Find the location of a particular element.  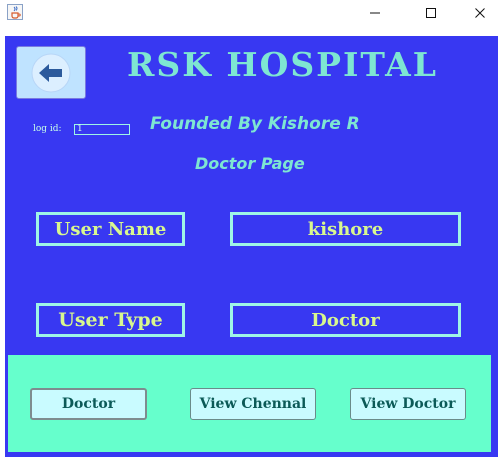

window-titlebar is located at coordinates (251, 13).